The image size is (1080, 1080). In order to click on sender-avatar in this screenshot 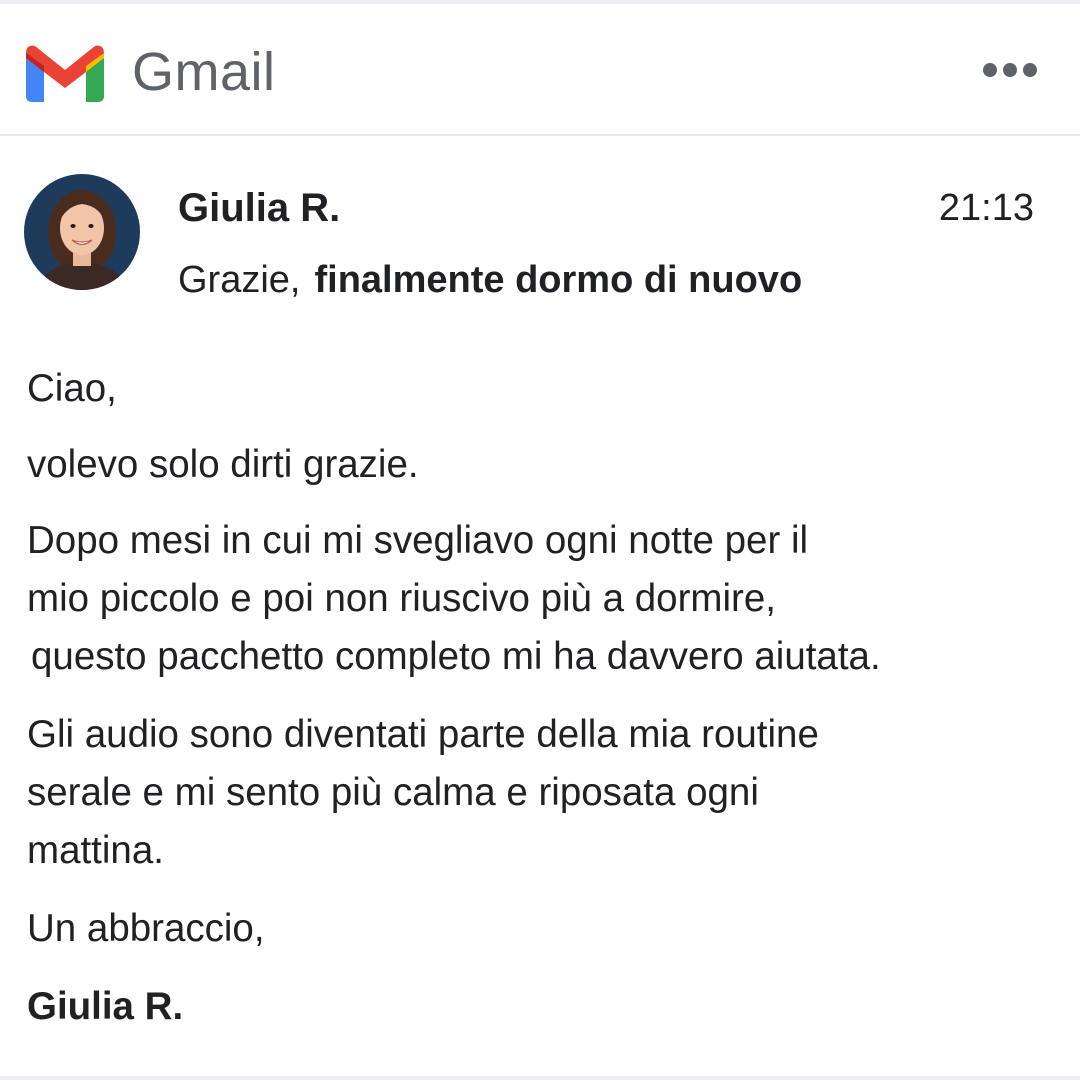, I will do `click(82, 232)`.